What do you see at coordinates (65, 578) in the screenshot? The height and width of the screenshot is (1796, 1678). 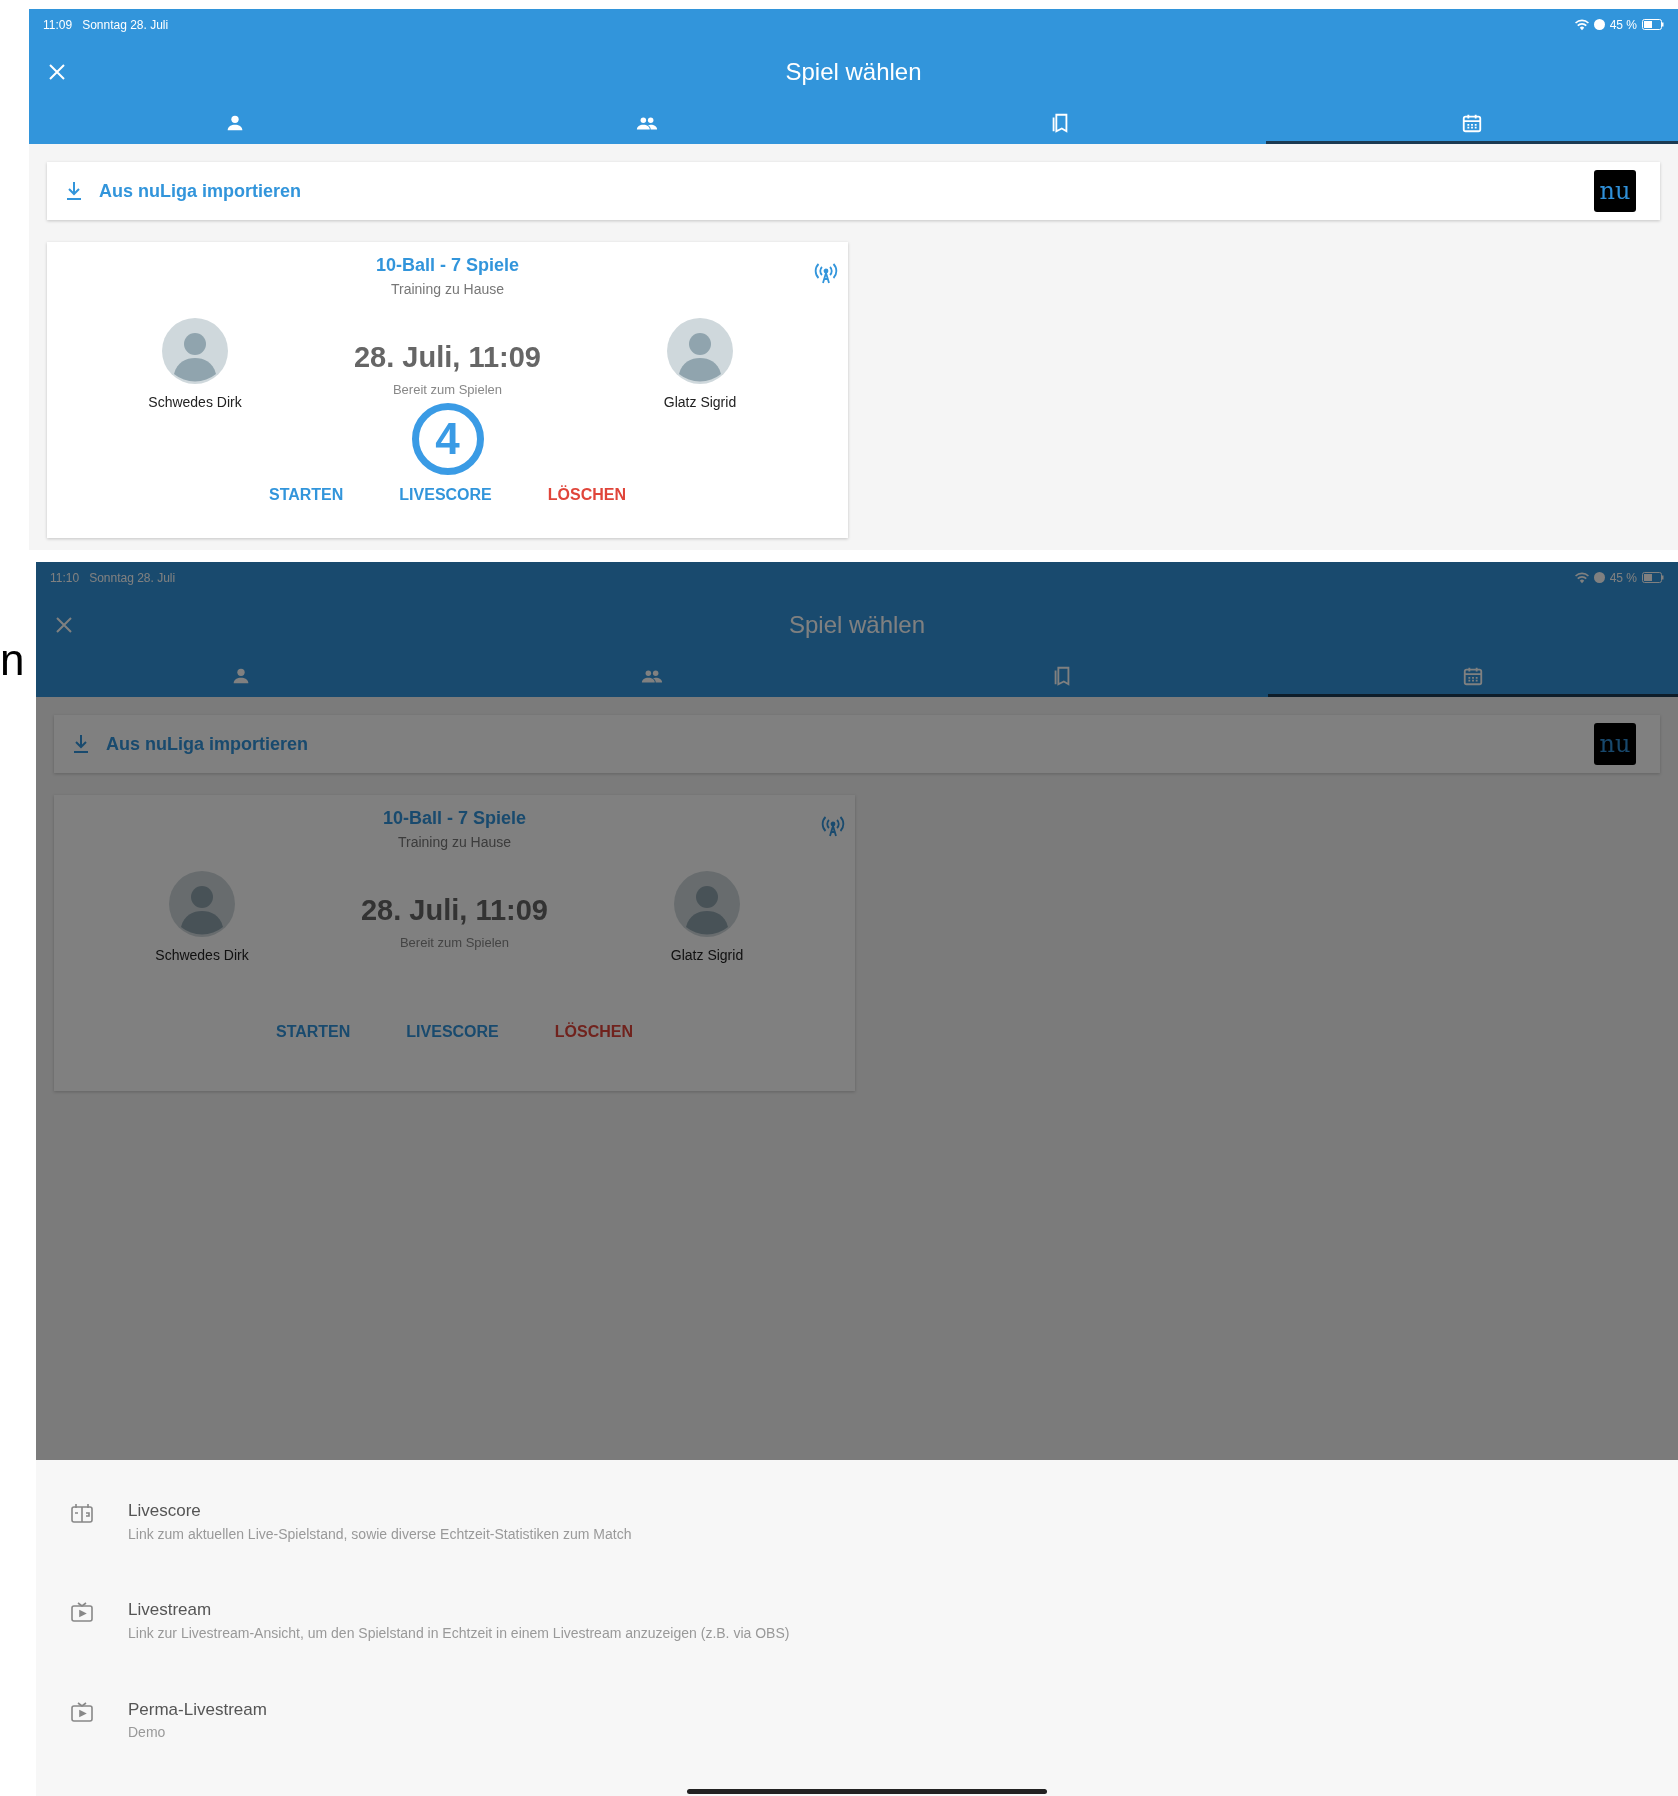 I see `status-time: 11:10` at bounding box center [65, 578].